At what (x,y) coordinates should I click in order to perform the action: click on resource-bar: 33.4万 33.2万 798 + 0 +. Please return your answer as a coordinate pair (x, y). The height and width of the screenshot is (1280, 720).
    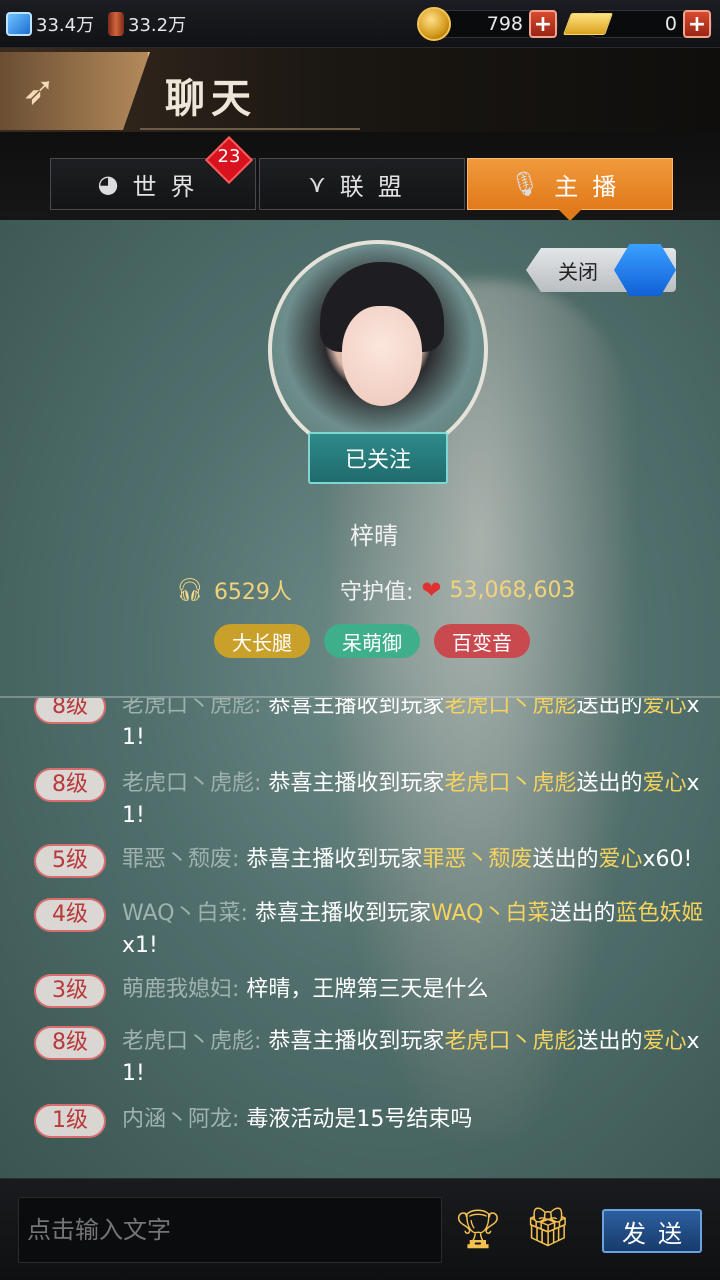
    Looking at the image, I should click on (360, 24).